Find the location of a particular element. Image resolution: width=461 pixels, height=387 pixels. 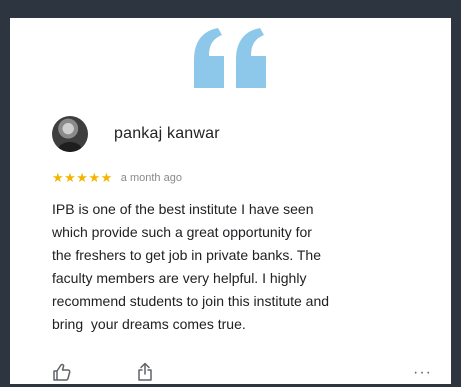

review-meta: ★★★★★ a month ago is located at coordinates (117, 177).